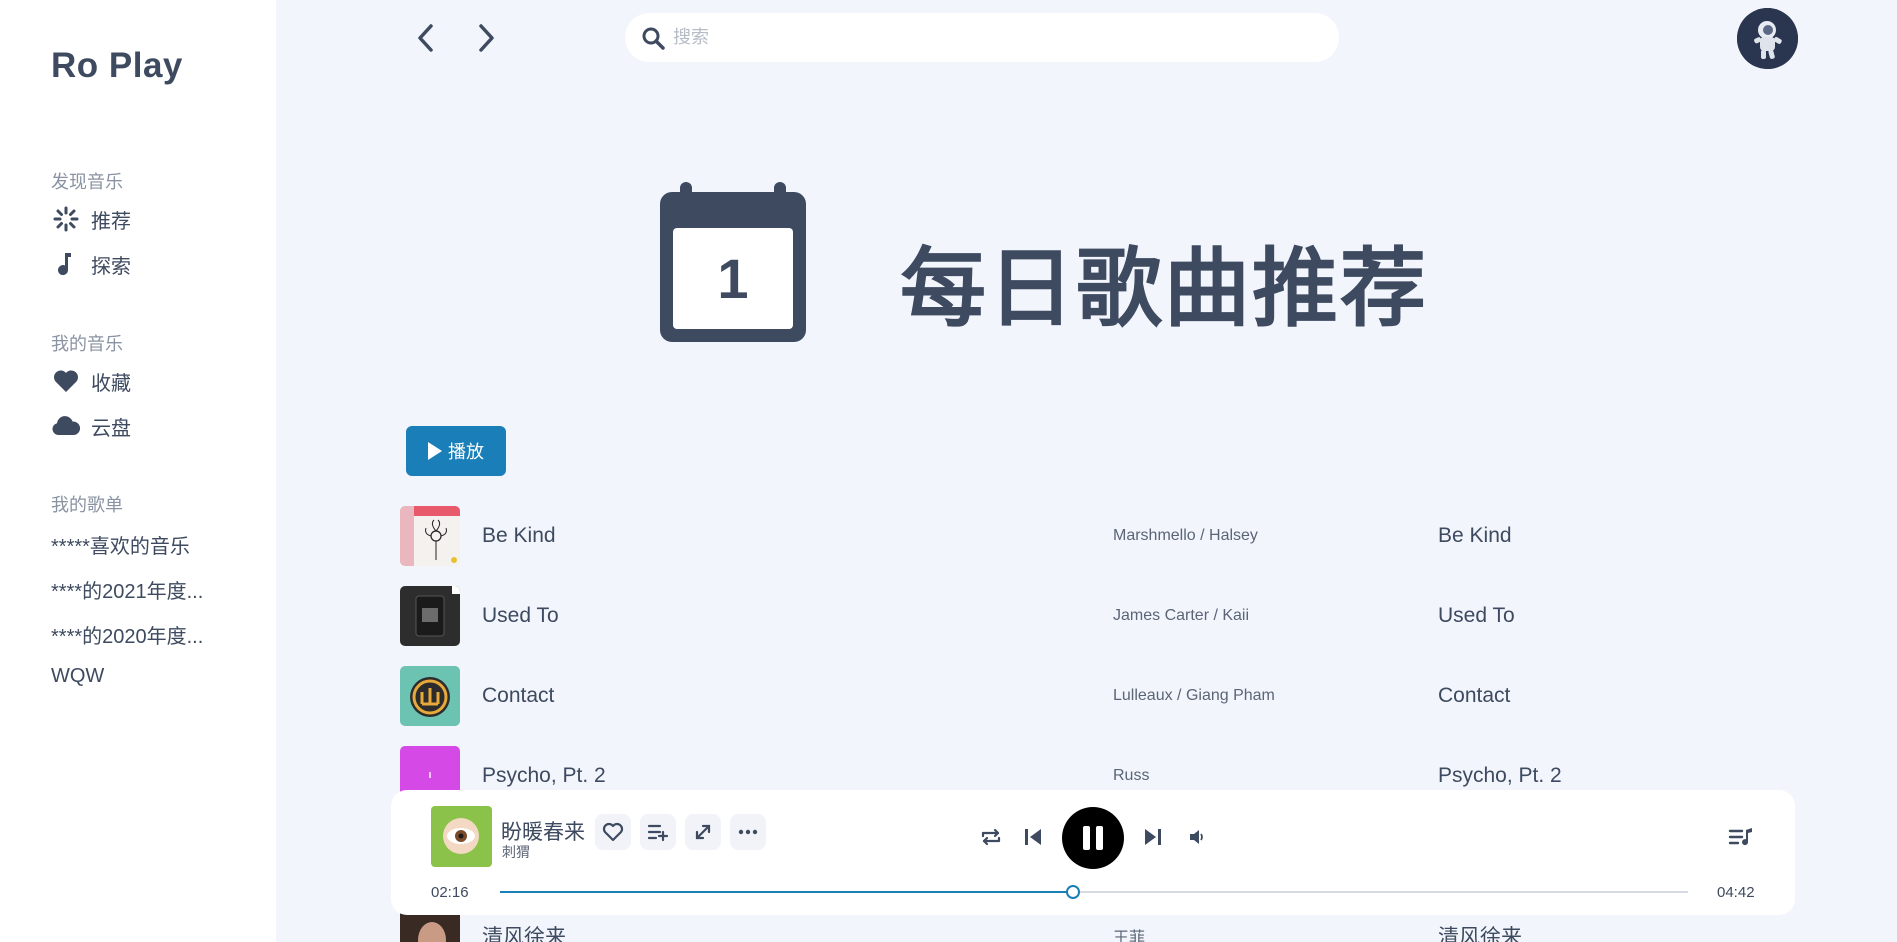 This screenshot has height=942, width=1897. I want to click on repeat-icon, so click(991, 837).